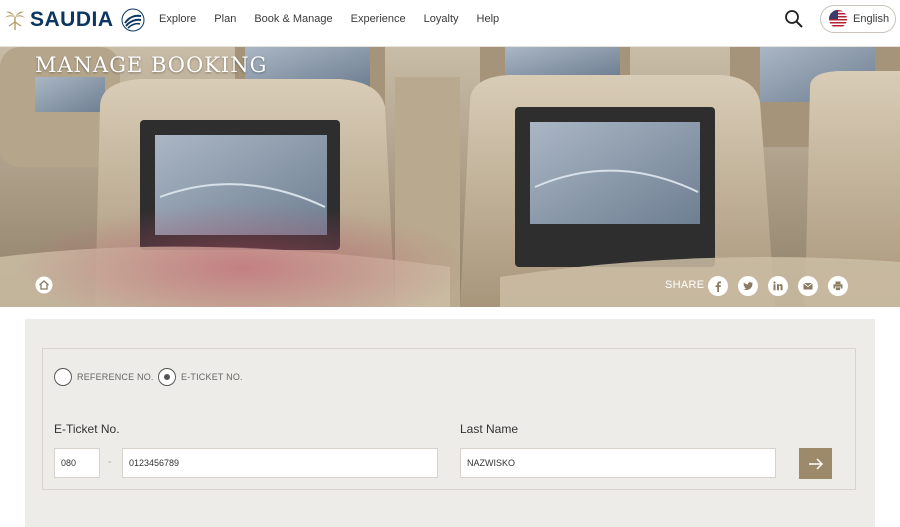 Image resolution: width=900 pixels, height=527 pixels. Describe the element at coordinates (489, 429) in the screenshot. I see `lastname-label: Last Name` at that location.